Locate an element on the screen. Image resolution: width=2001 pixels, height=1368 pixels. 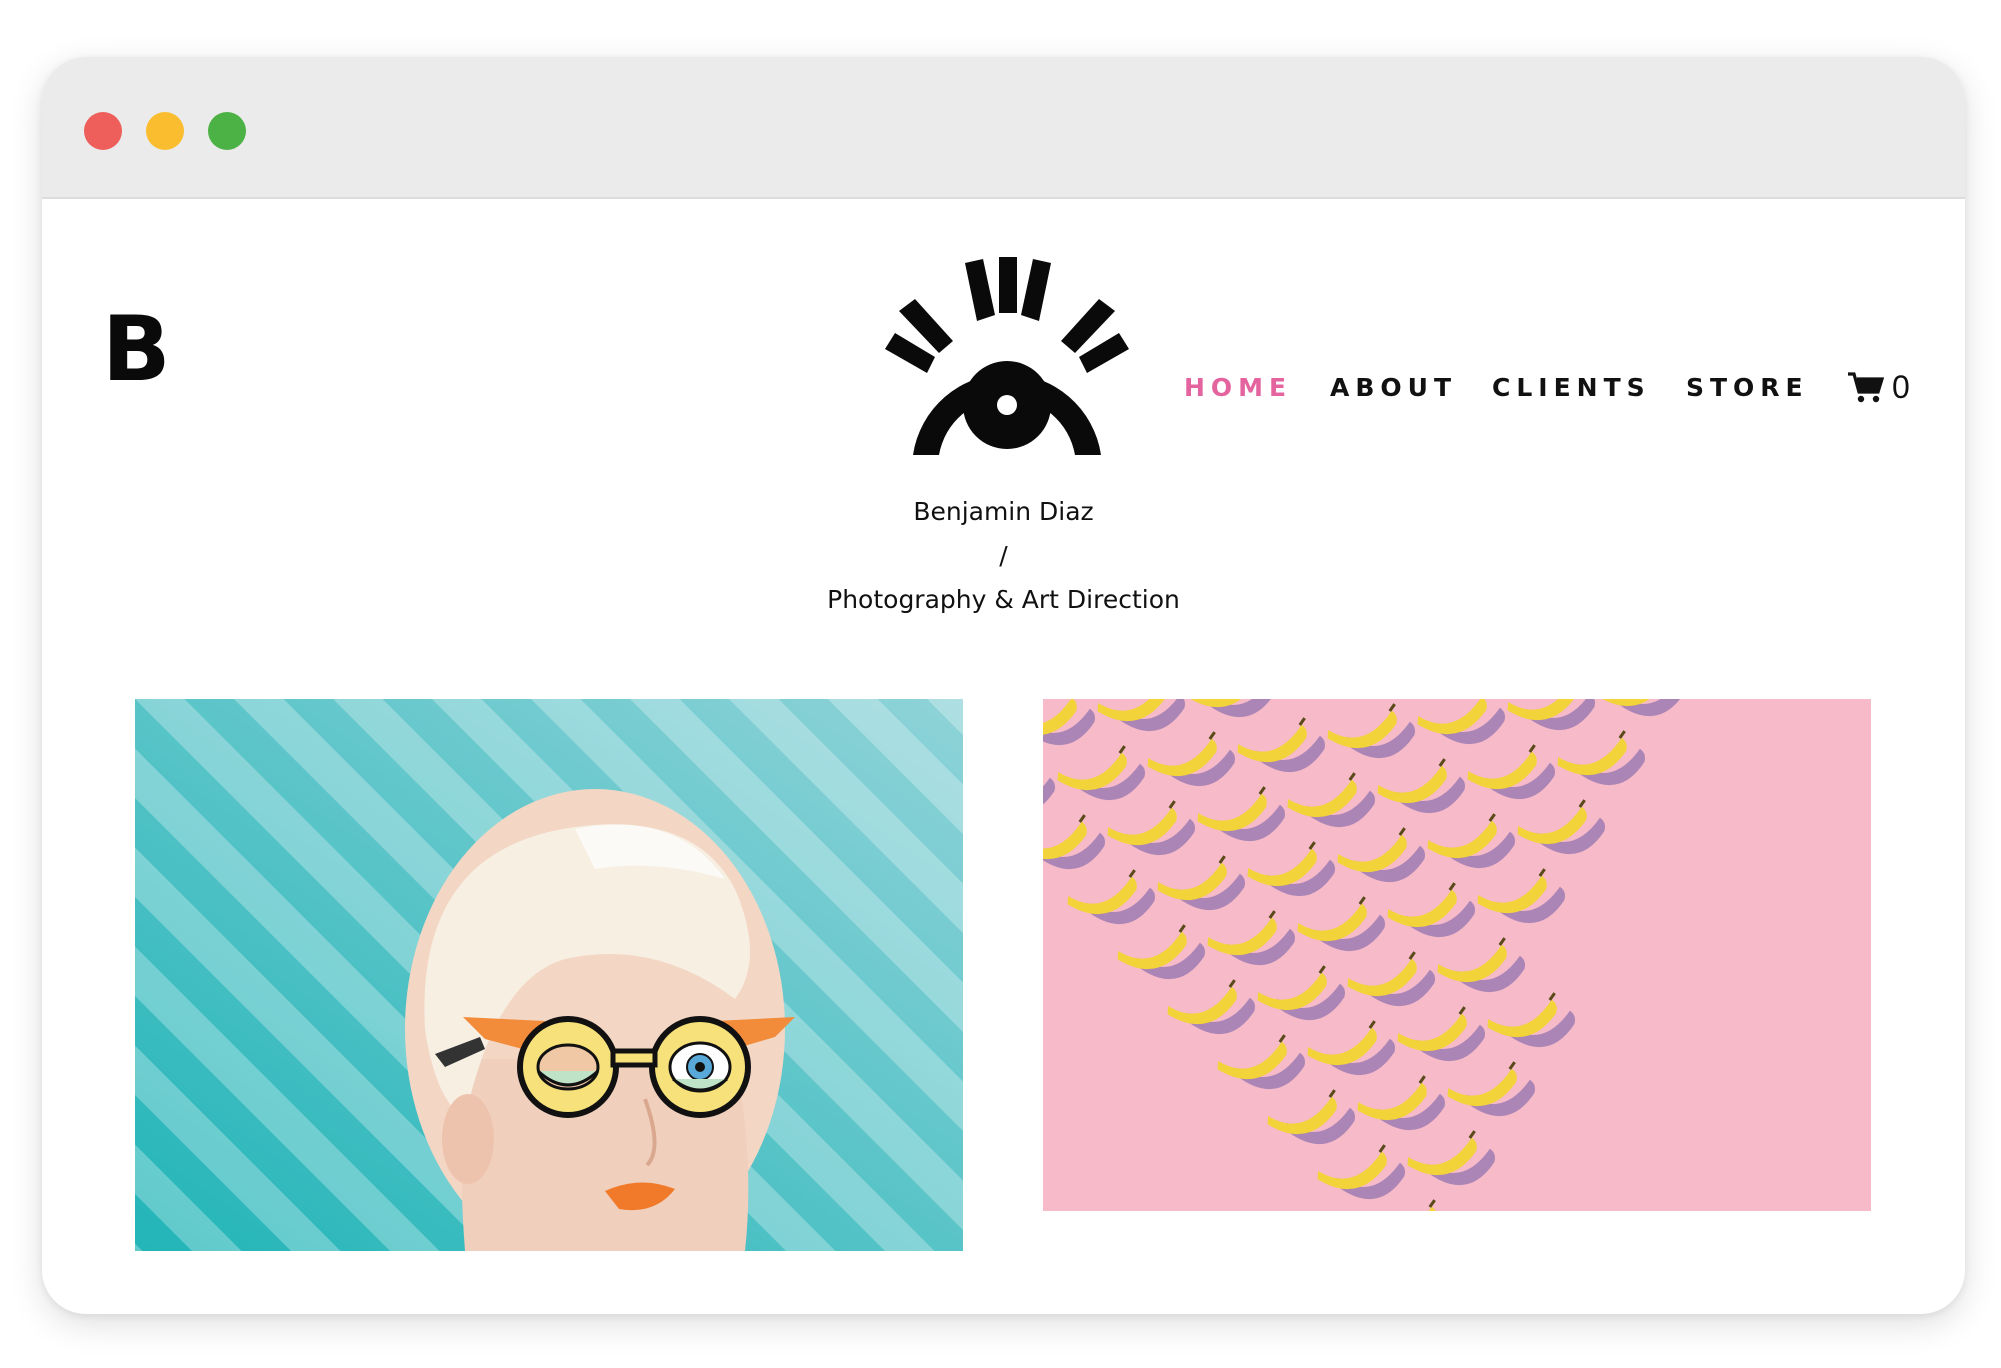
nav-about: ABOUT is located at coordinates (1393, 387).